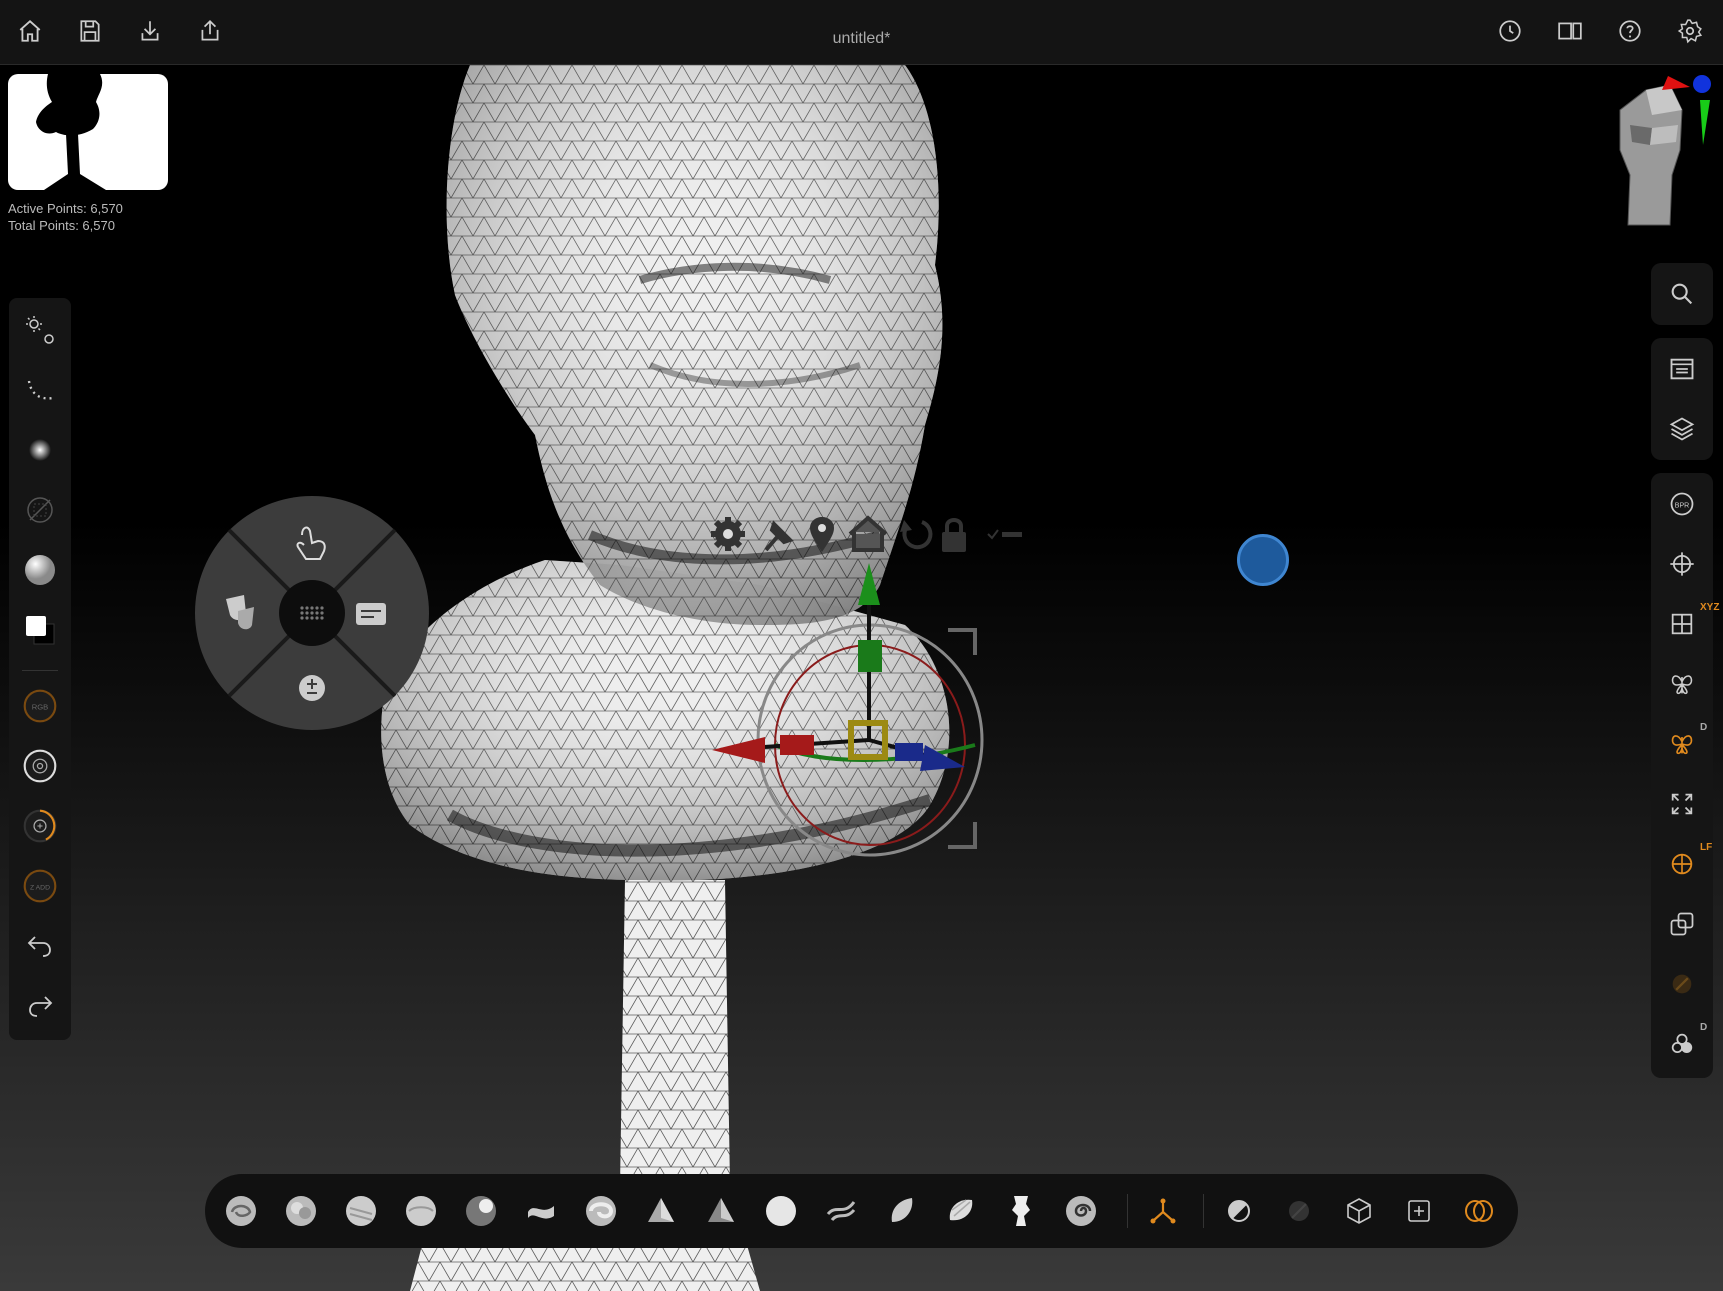 The height and width of the screenshot is (1291, 1723). I want to click on floor-grid-icon: XYZ, so click(1691, 622).